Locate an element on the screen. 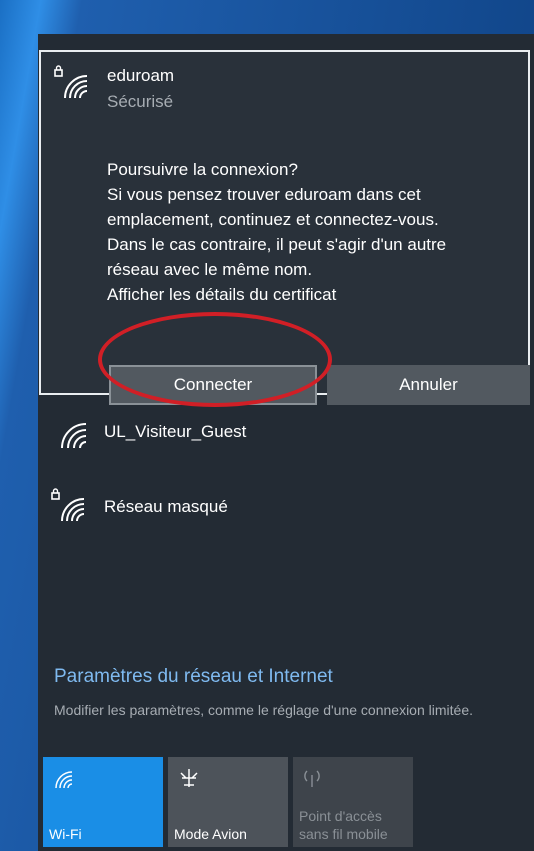 This screenshot has height=851, width=534. airplane-icon is located at coordinates (189, 778).